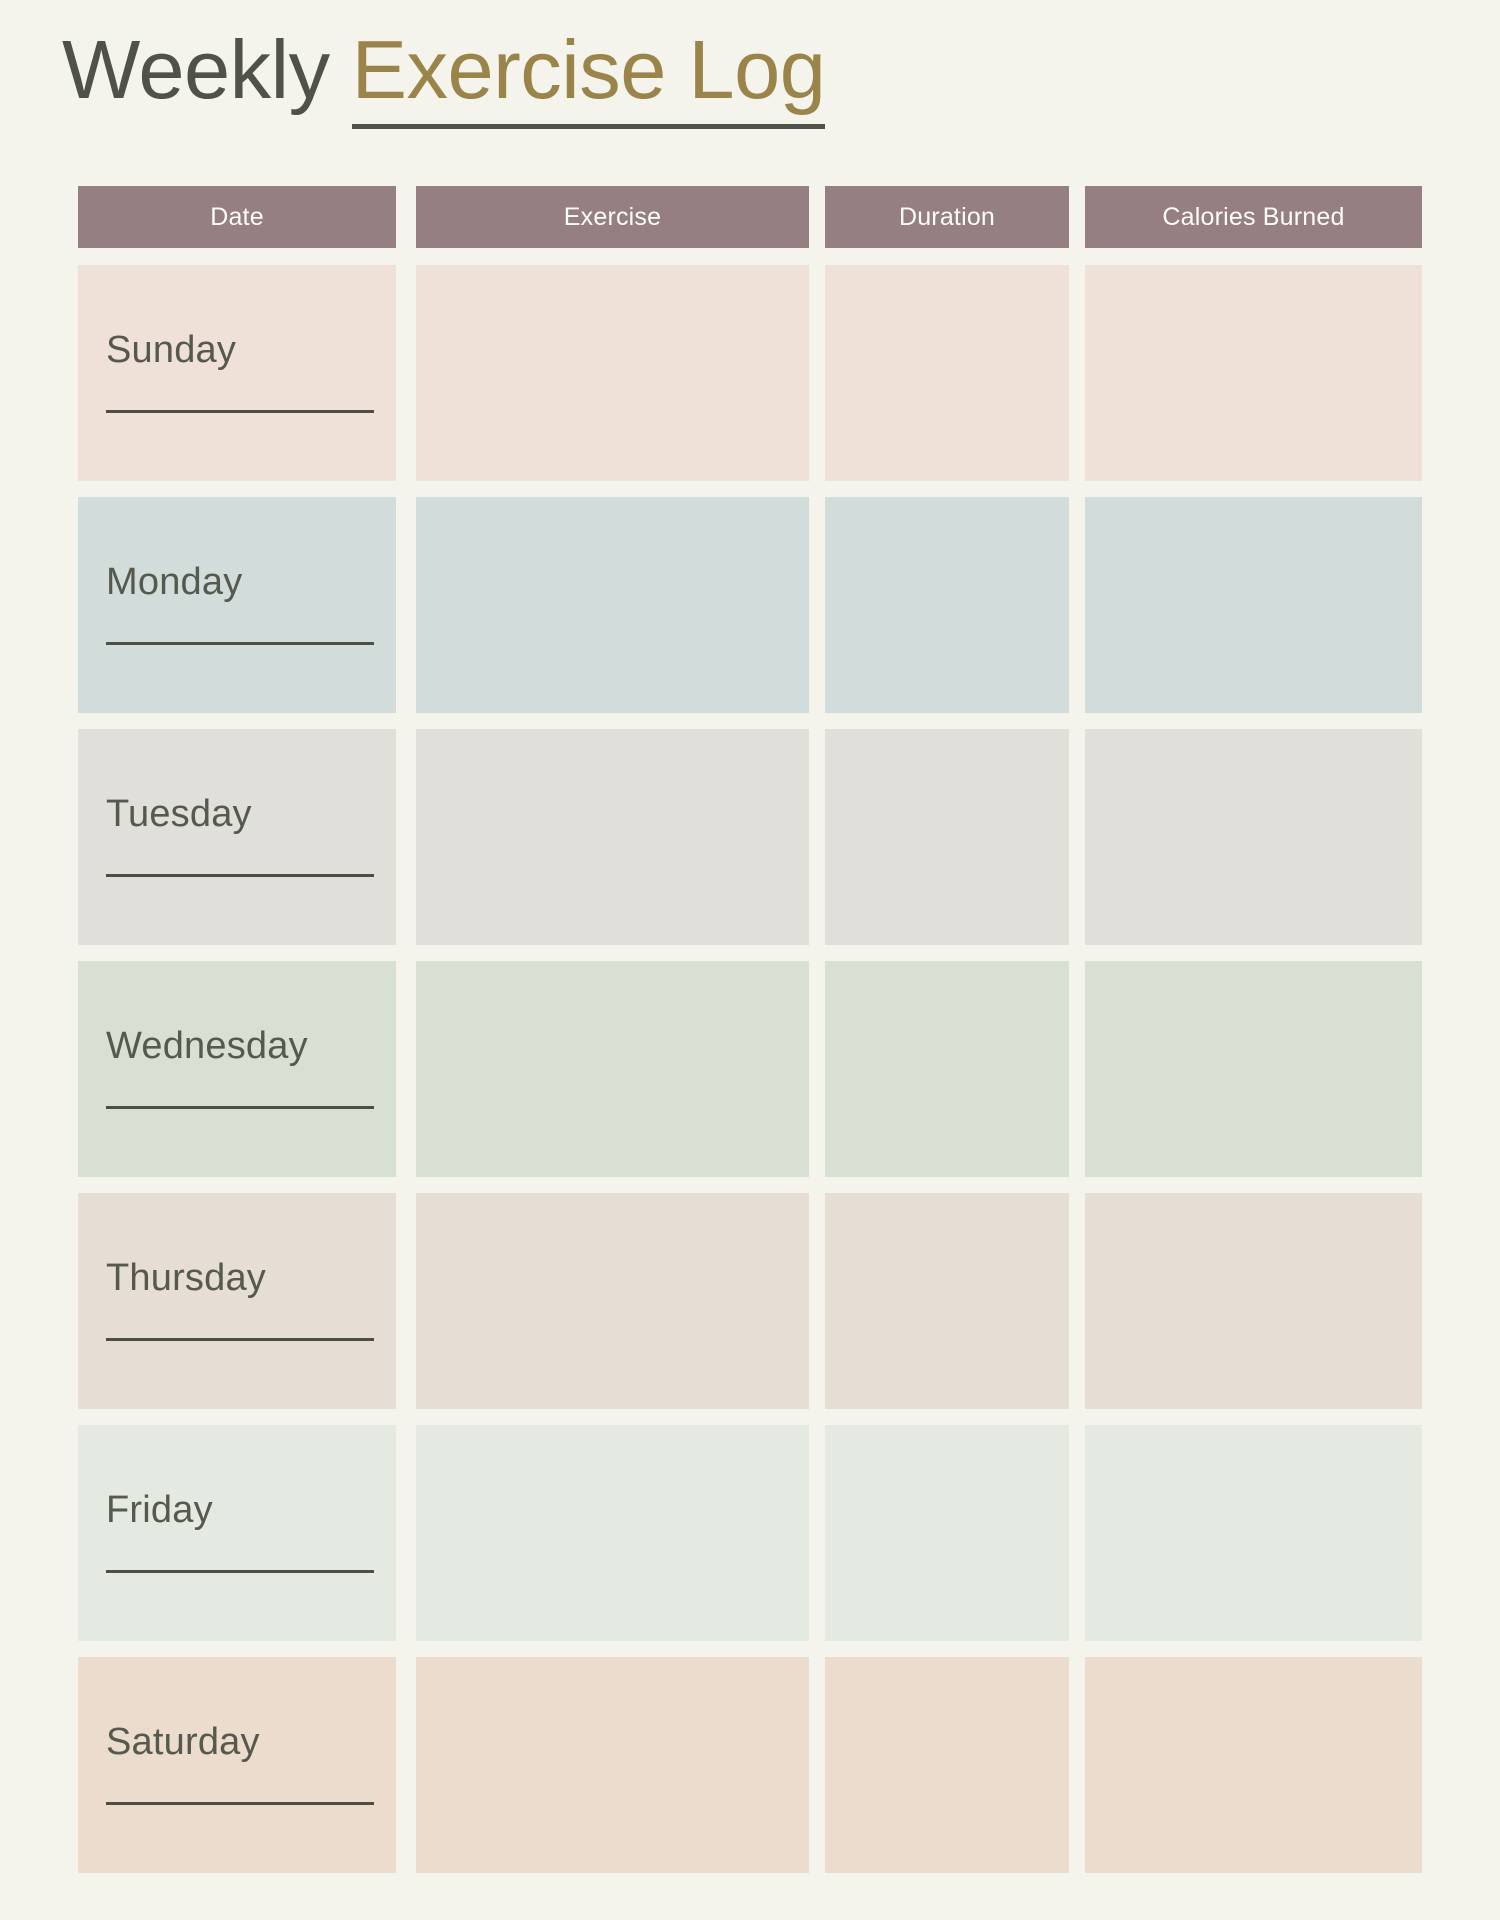 This screenshot has width=1500, height=1920. What do you see at coordinates (159, 1510) in the screenshot?
I see `day-label: Friday` at bounding box center [159, 1510].